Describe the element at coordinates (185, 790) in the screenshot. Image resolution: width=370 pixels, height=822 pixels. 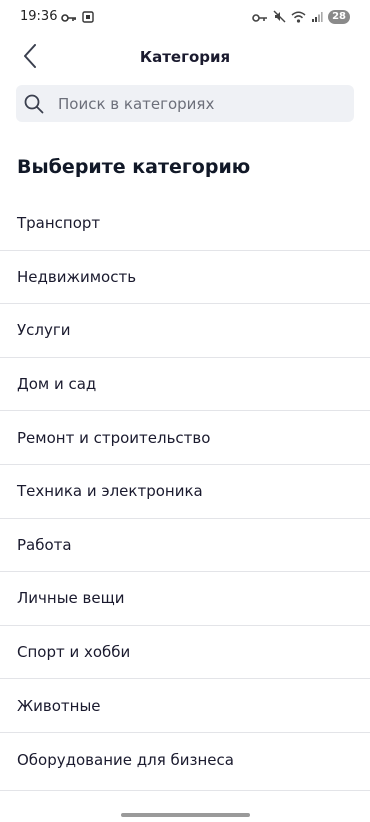
I see `bottom-divider` at that location.